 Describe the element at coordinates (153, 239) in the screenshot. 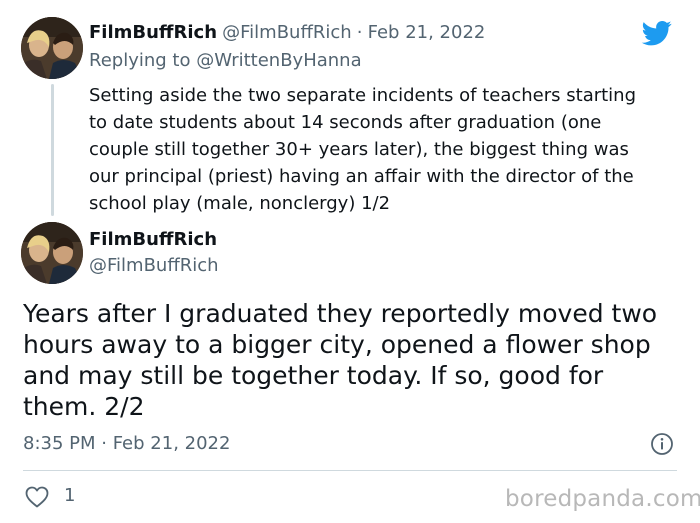

I see `main-author-name: FilmBuffRich` at that location.